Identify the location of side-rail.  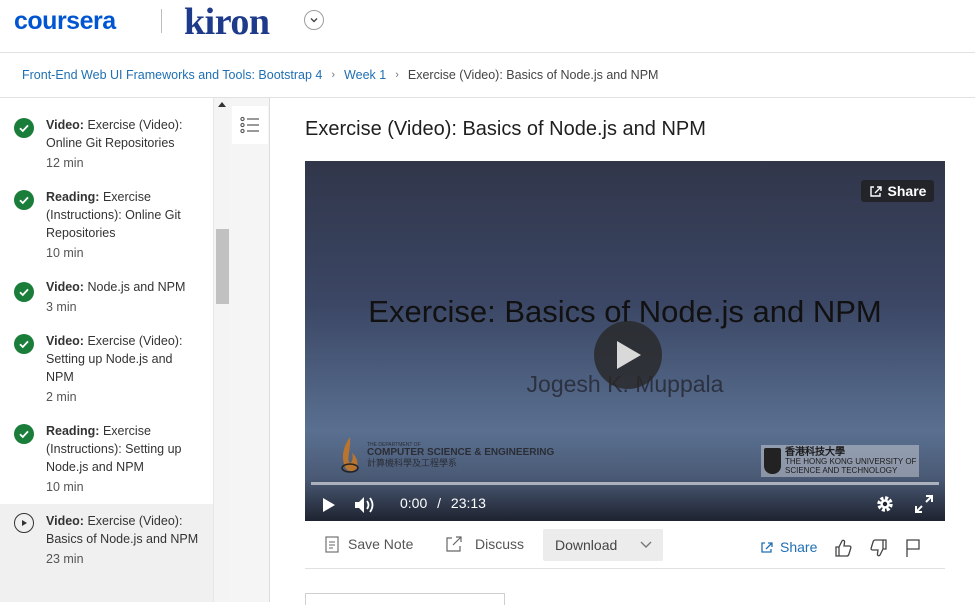
(250, 350).